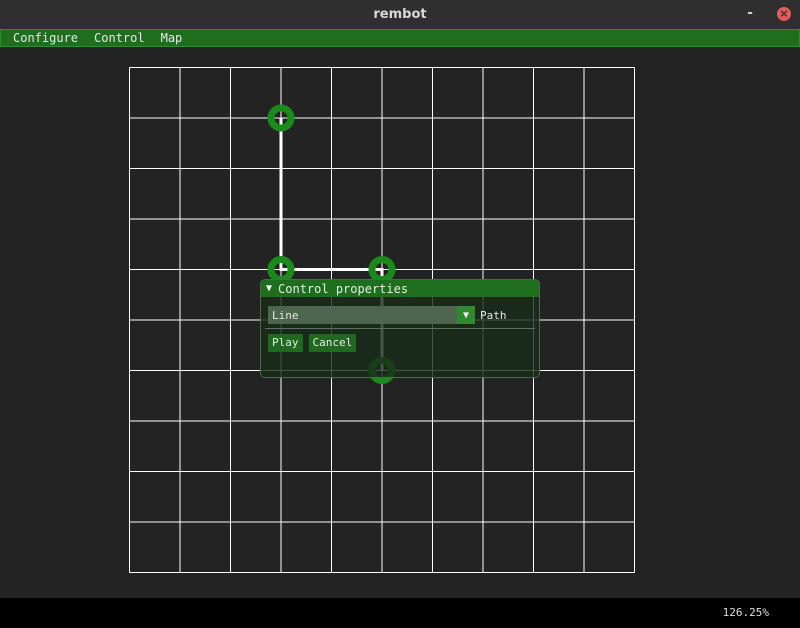 The height and width of the screenshot is (628, 800). Describe the element at coordinates (400, 613) in the screenshot. I see `status-bar: 126.25%` at that location.